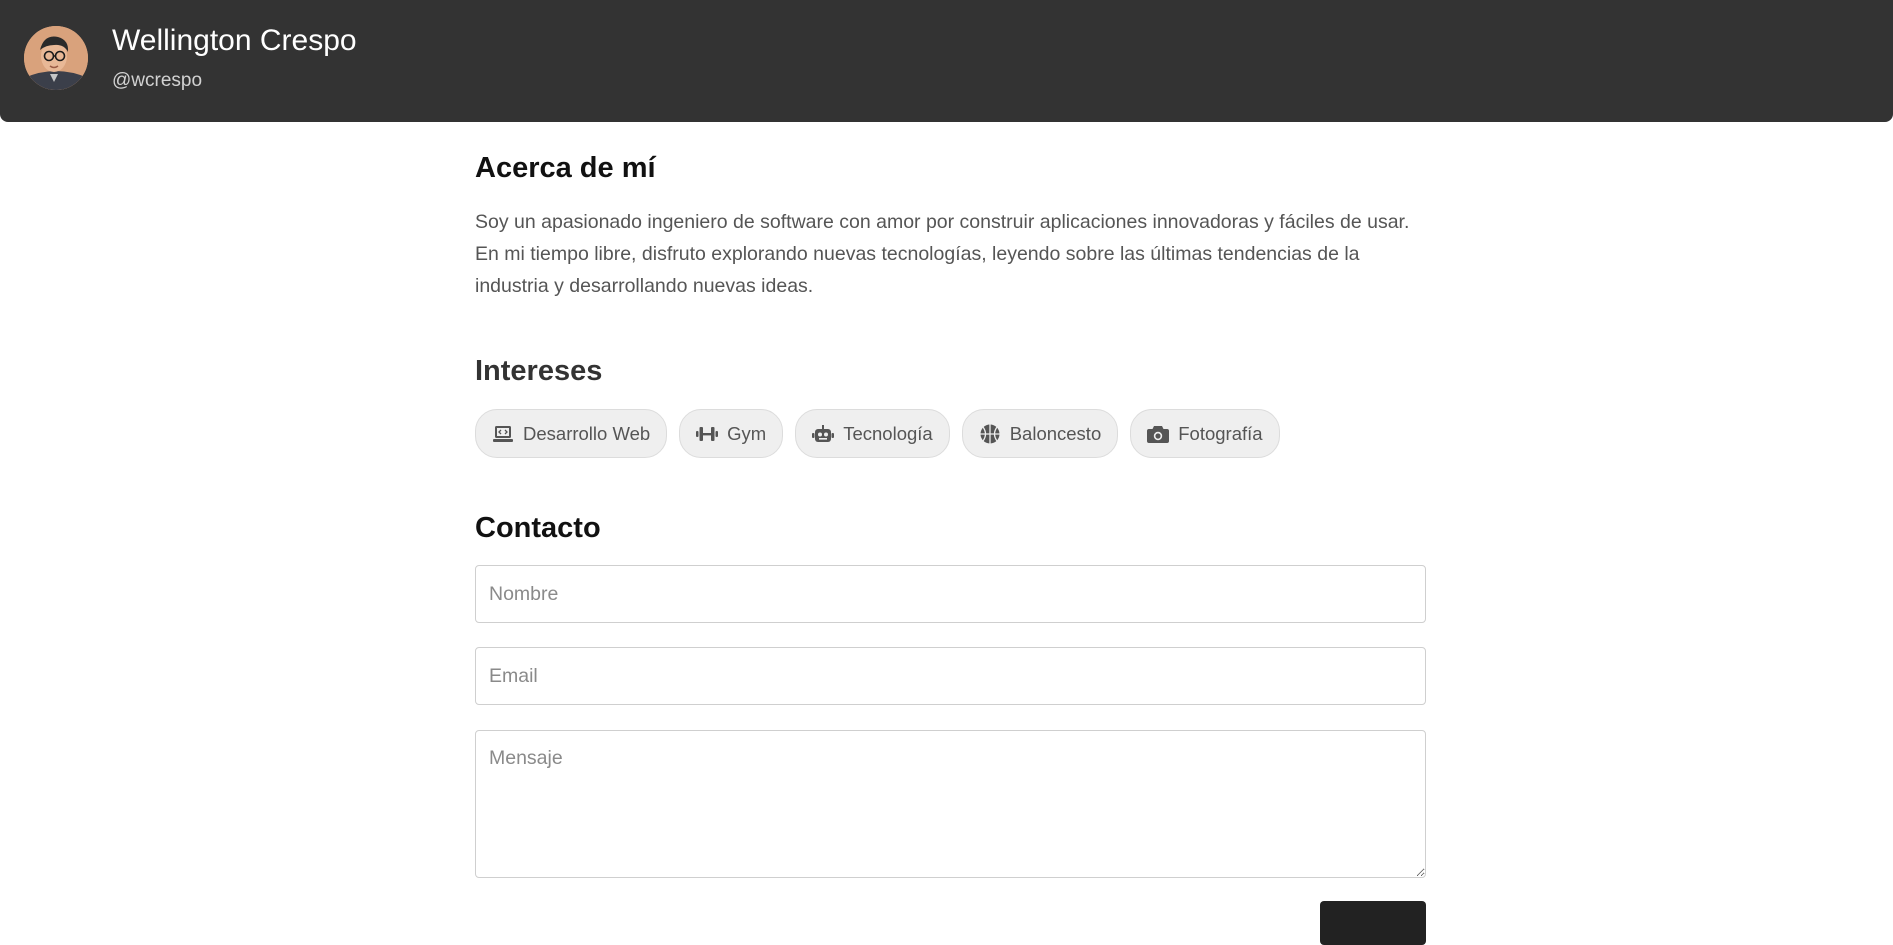 This screenshot has height=945, width=1893. What do you see at coordinates (950, 594) in the screenshot?
I see `name-field` at bounding box center [950, 594].